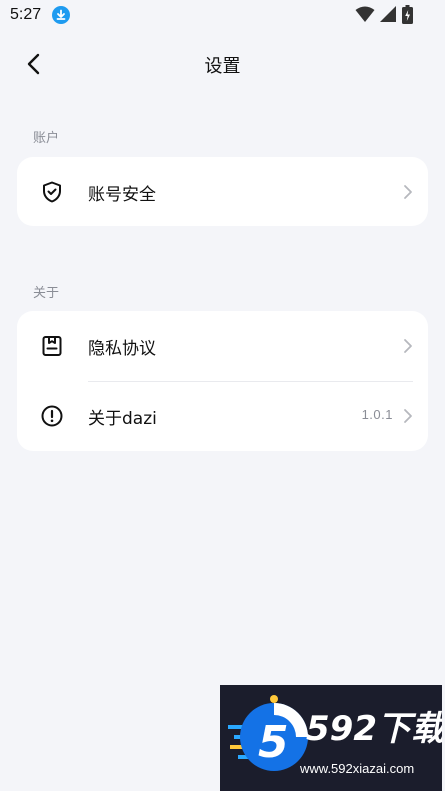 This screenshot has width=445, height=791. I want to click on battery-icon, so click(407, 14).